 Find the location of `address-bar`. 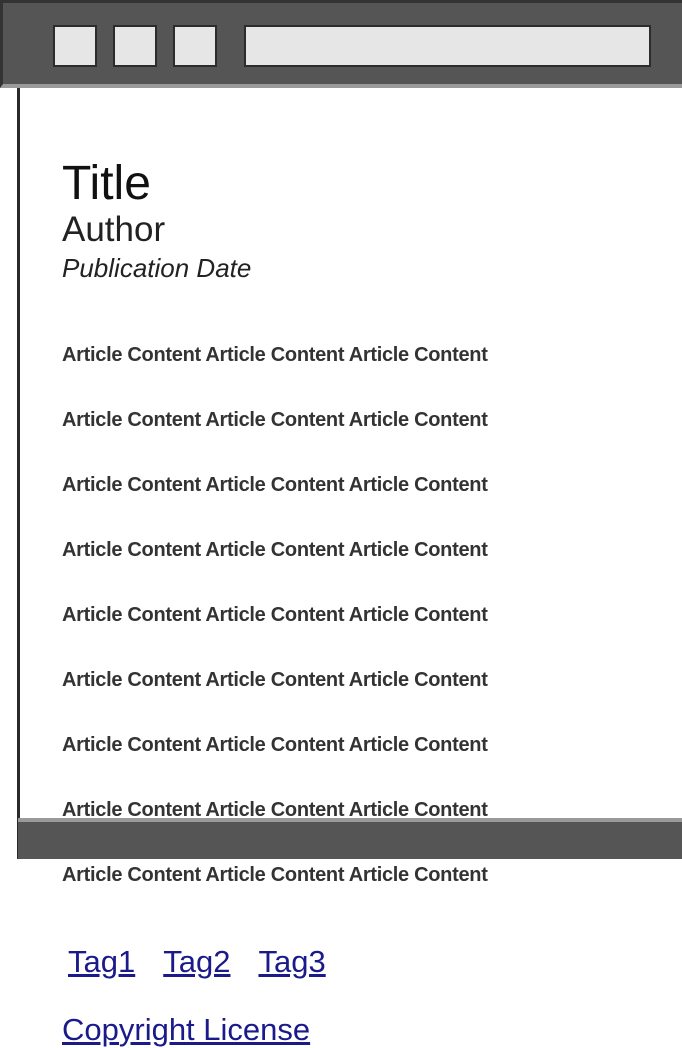

address-bar is located at coordinates (447, 46).